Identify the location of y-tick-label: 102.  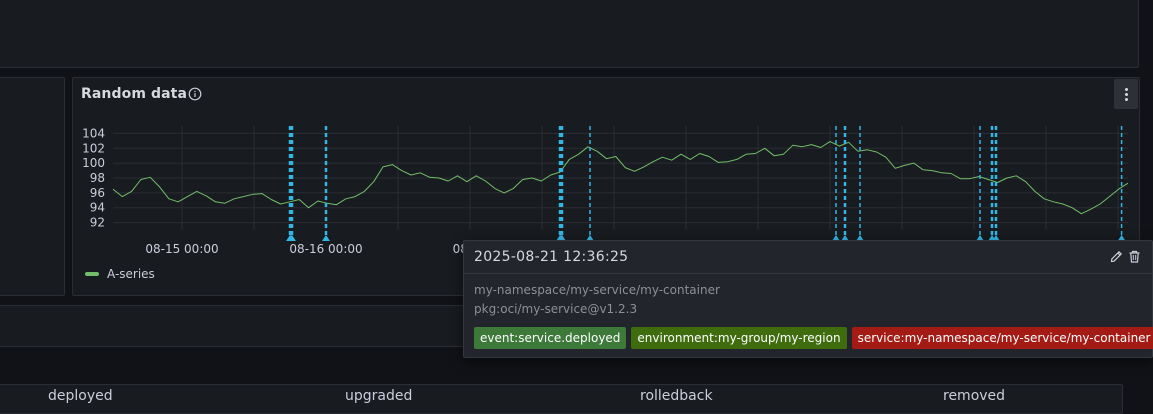
(93, 148).